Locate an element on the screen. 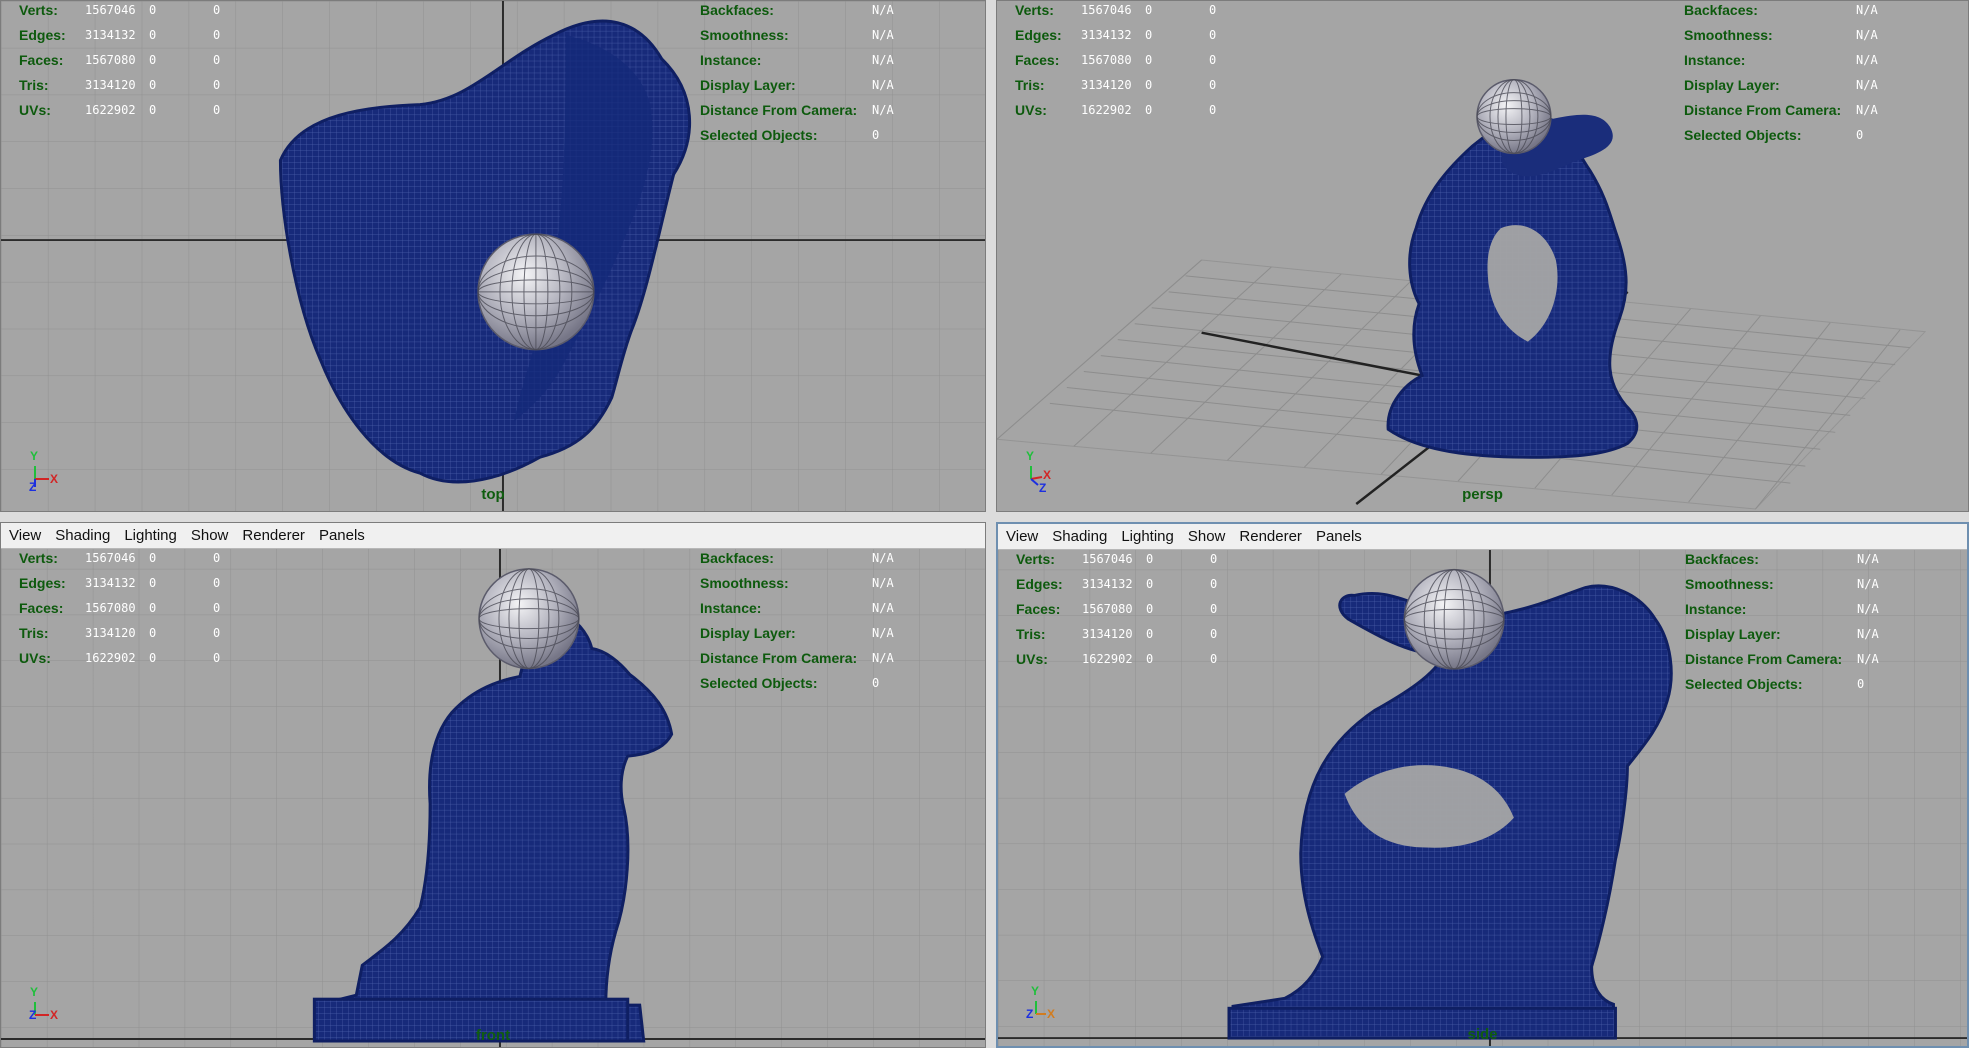 The height and width of the screenshot is (1048, 1969). hud-label: Selected Objects: is located at coordinates (759, 683).